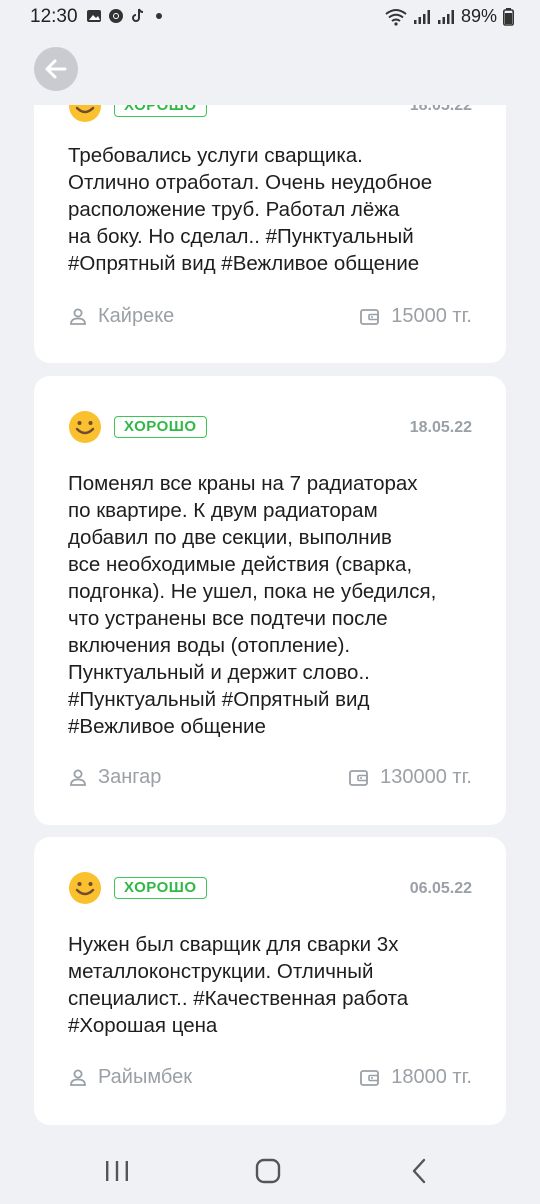 Image resolution: width=540 pixels, height=1204 pixels. Describe the element at coordinates (145, 1077) in the screenshot. I see `author-name: Райымбек` at that location.